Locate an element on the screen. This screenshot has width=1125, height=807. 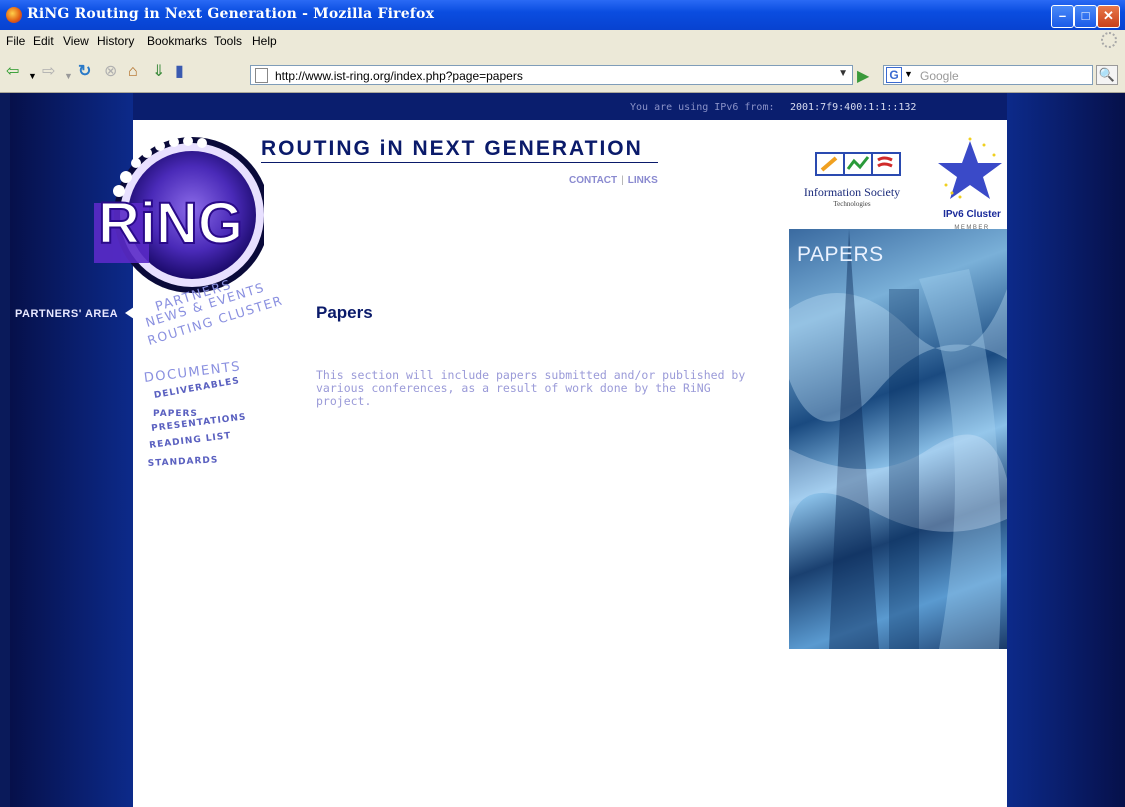
menu-tools: Tools is located at coordinates (228, 41).